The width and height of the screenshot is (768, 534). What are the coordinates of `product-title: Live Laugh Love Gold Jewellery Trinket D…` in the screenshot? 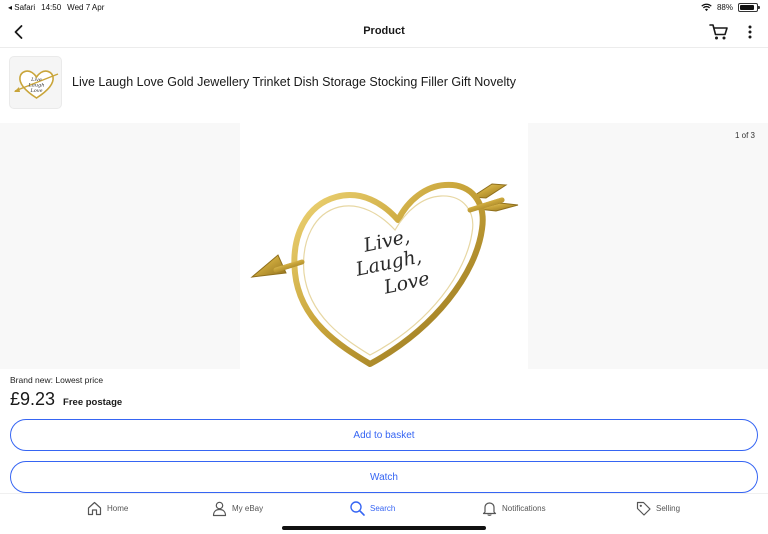 It's located at (294, 82).